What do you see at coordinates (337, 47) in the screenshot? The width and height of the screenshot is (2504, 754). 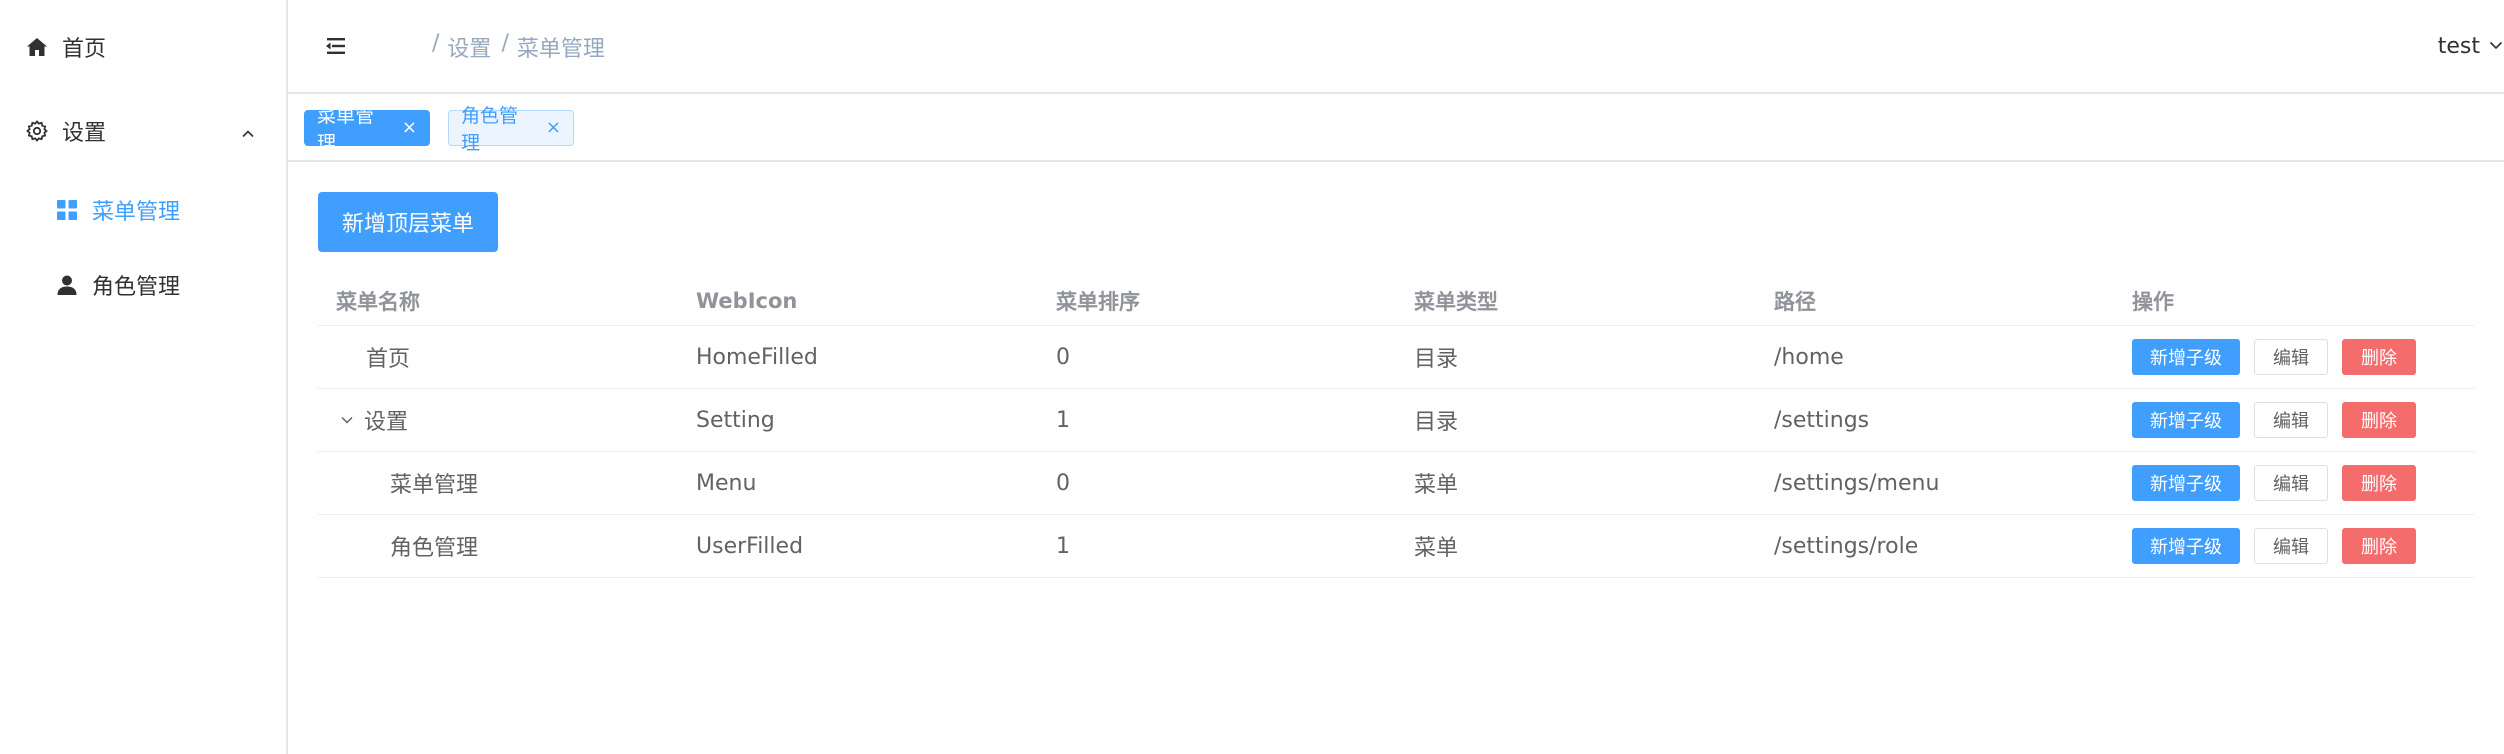 I see `fold-menu-icon` at bounding box center [337, 47].